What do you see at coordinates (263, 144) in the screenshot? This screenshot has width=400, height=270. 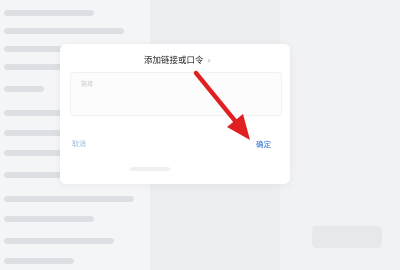 I see `confirm-button: 确定` at bounding box center [263, 144].